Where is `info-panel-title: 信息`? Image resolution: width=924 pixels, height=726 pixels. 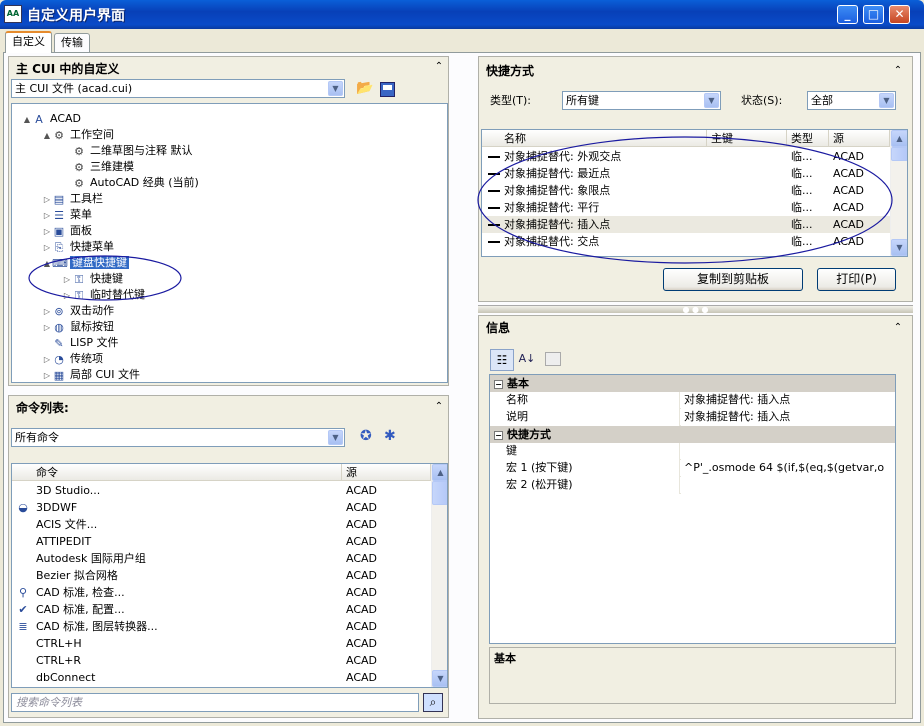
info-panel-title: 信息 is located at coordinates (498, 328).